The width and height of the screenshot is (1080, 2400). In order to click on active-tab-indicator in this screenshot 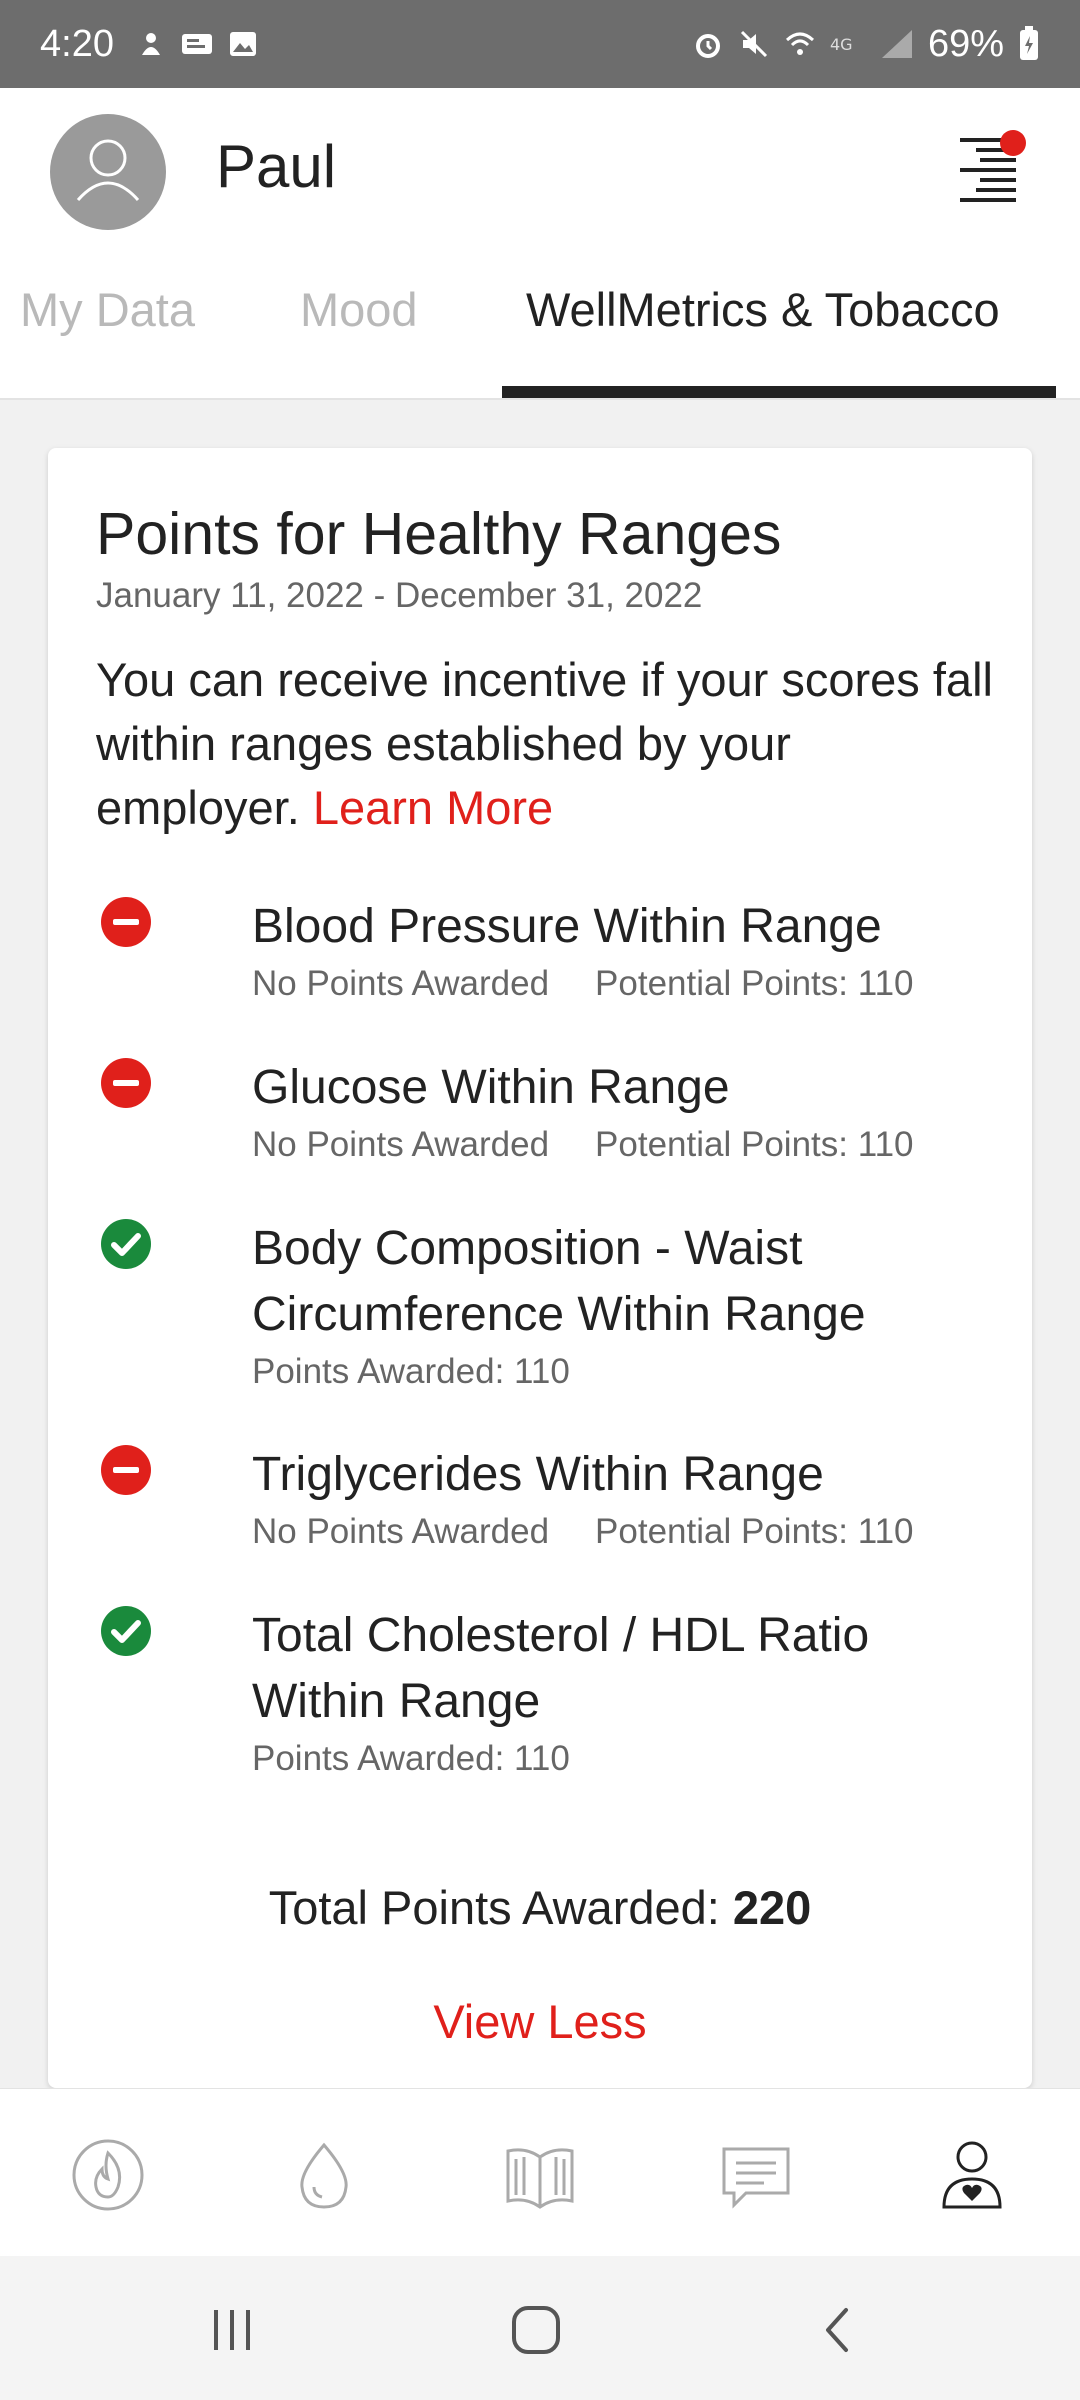, I will do `click(779, 392)`.